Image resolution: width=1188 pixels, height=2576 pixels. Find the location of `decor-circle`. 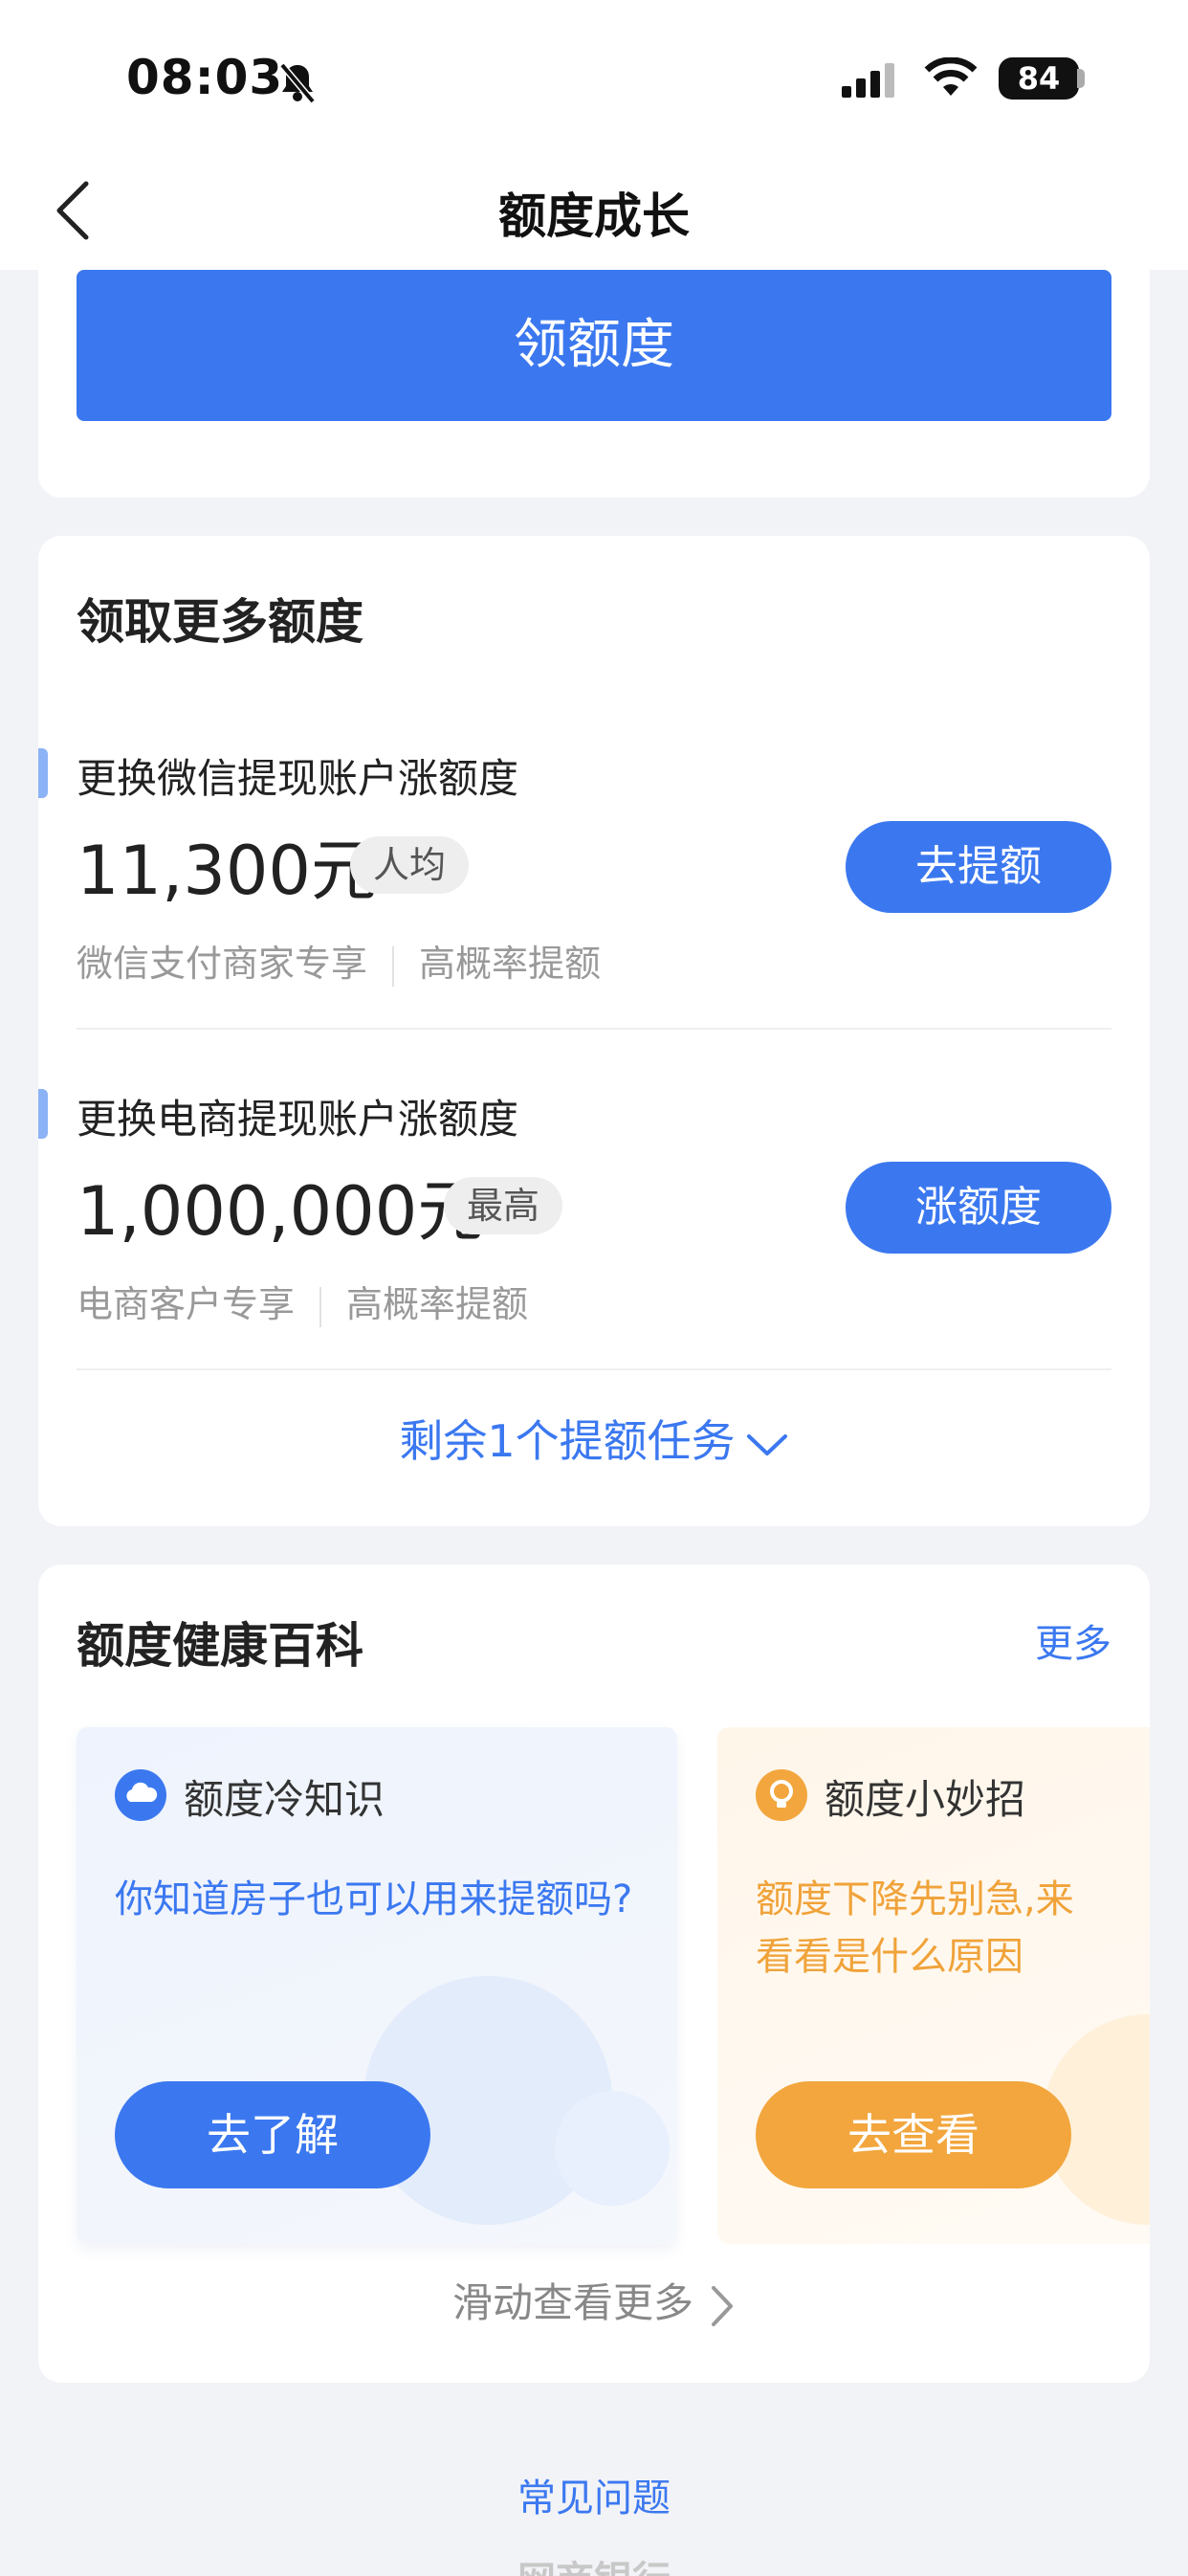

decor-circle is located at coordinates (612, 2148).